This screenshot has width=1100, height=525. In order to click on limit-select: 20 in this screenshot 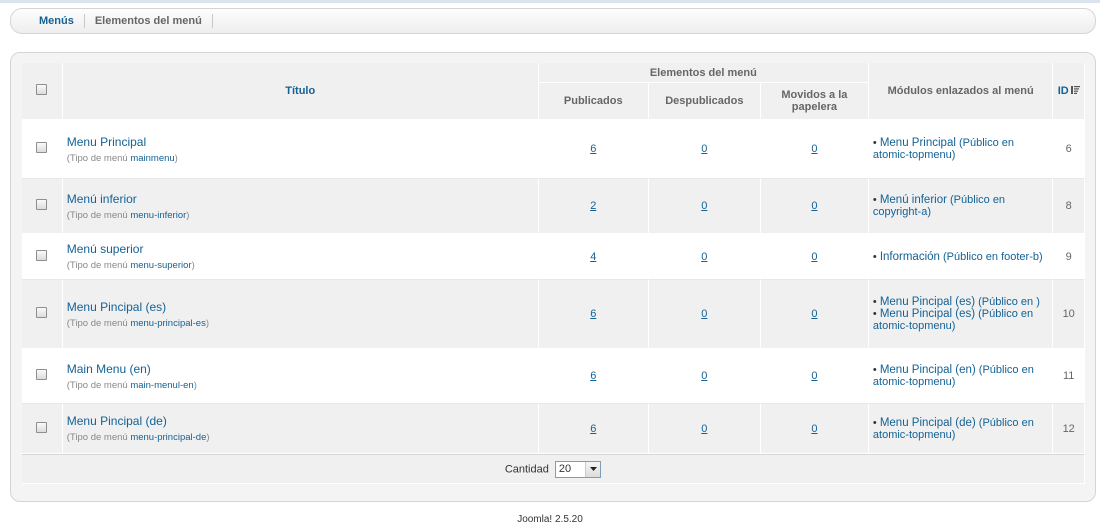, I will do `click(578, 469)`.